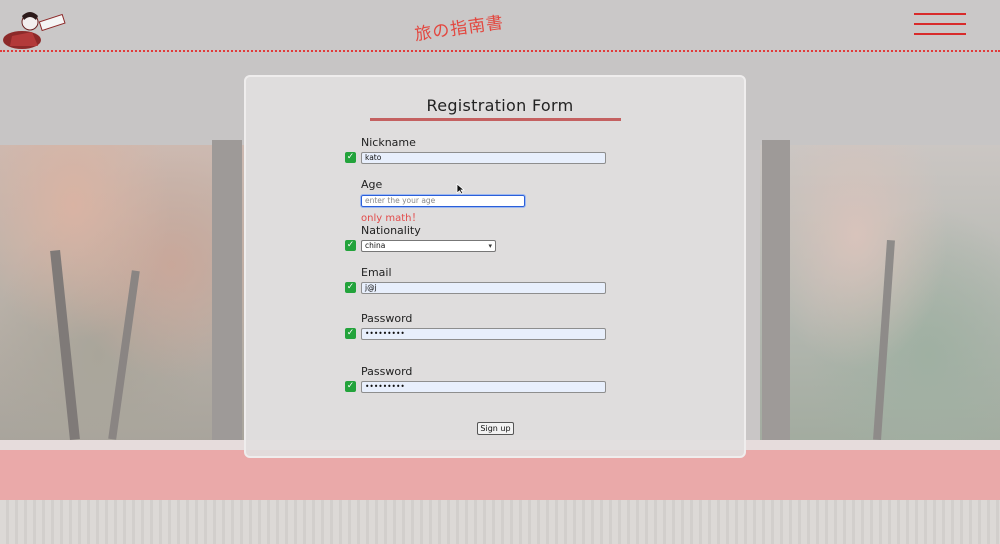 The width and height of the screenshot is (1000, 544). What do you see at coordinates (500, 105) in the screenshot?
I see `form-title: Registration Form` at bounding box center [500, 105].